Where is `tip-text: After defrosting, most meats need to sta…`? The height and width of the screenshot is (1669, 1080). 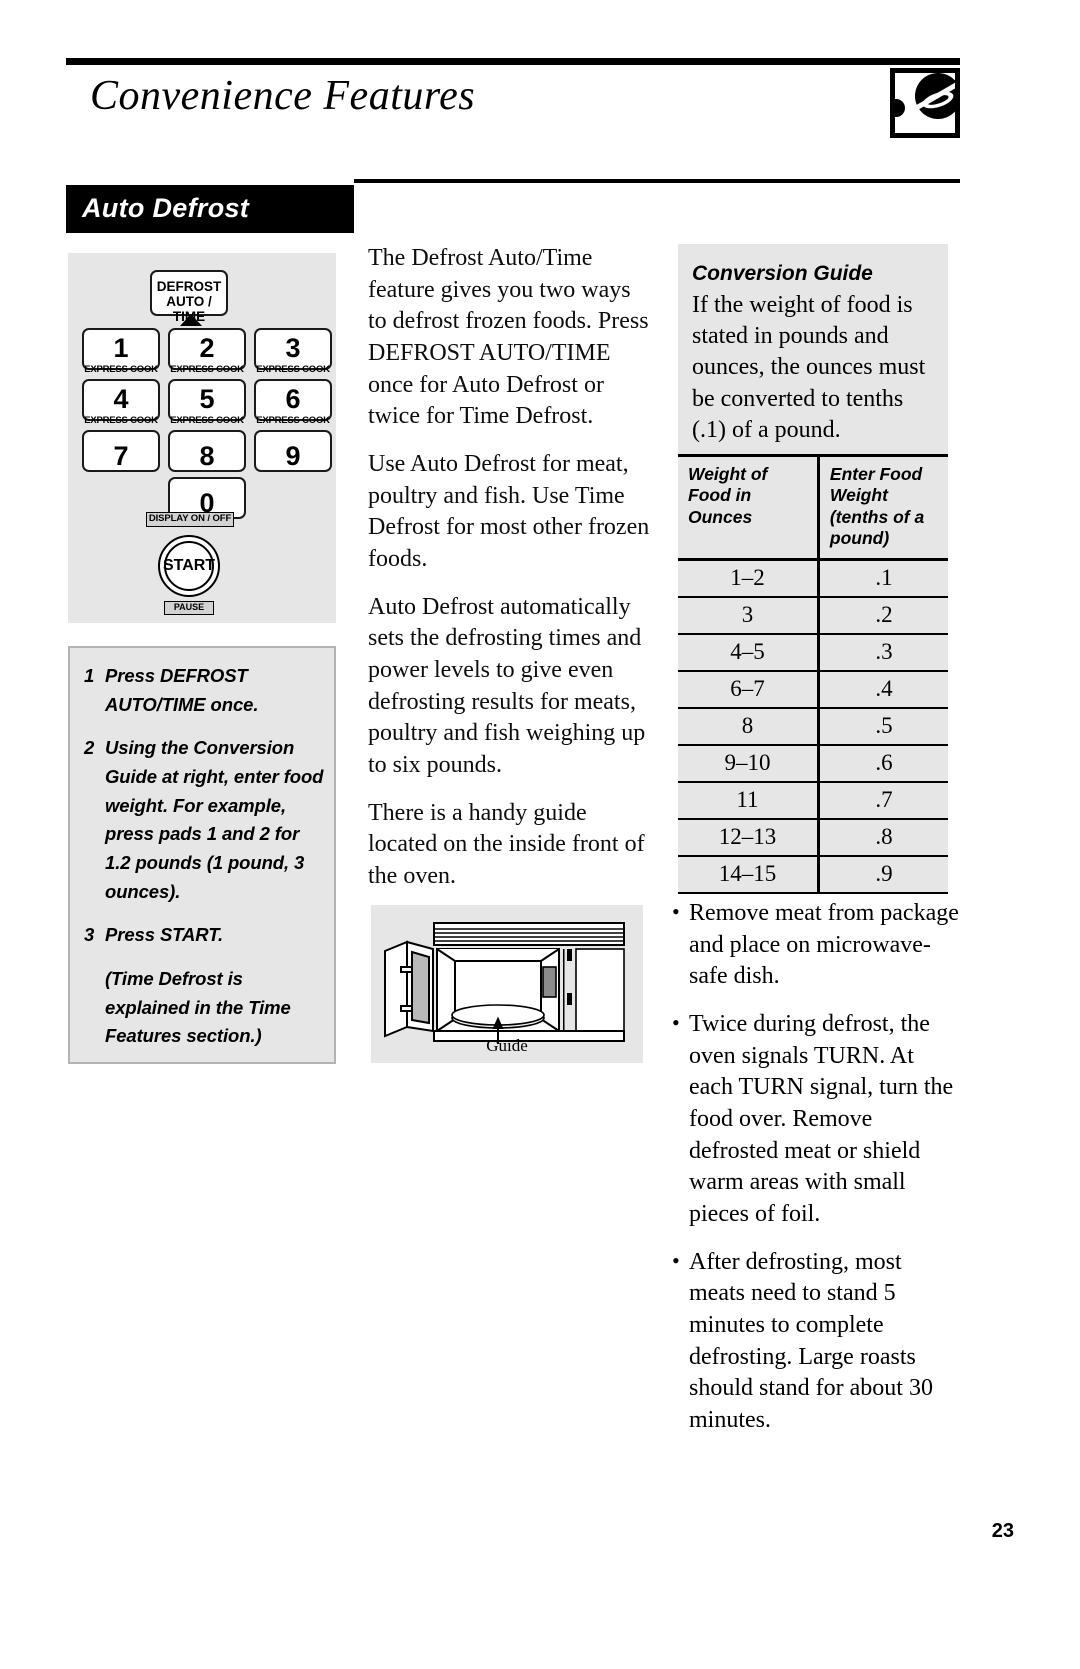
tip-text: After defrosting, most meats need to sta… is located at coordinates (811, 1341).